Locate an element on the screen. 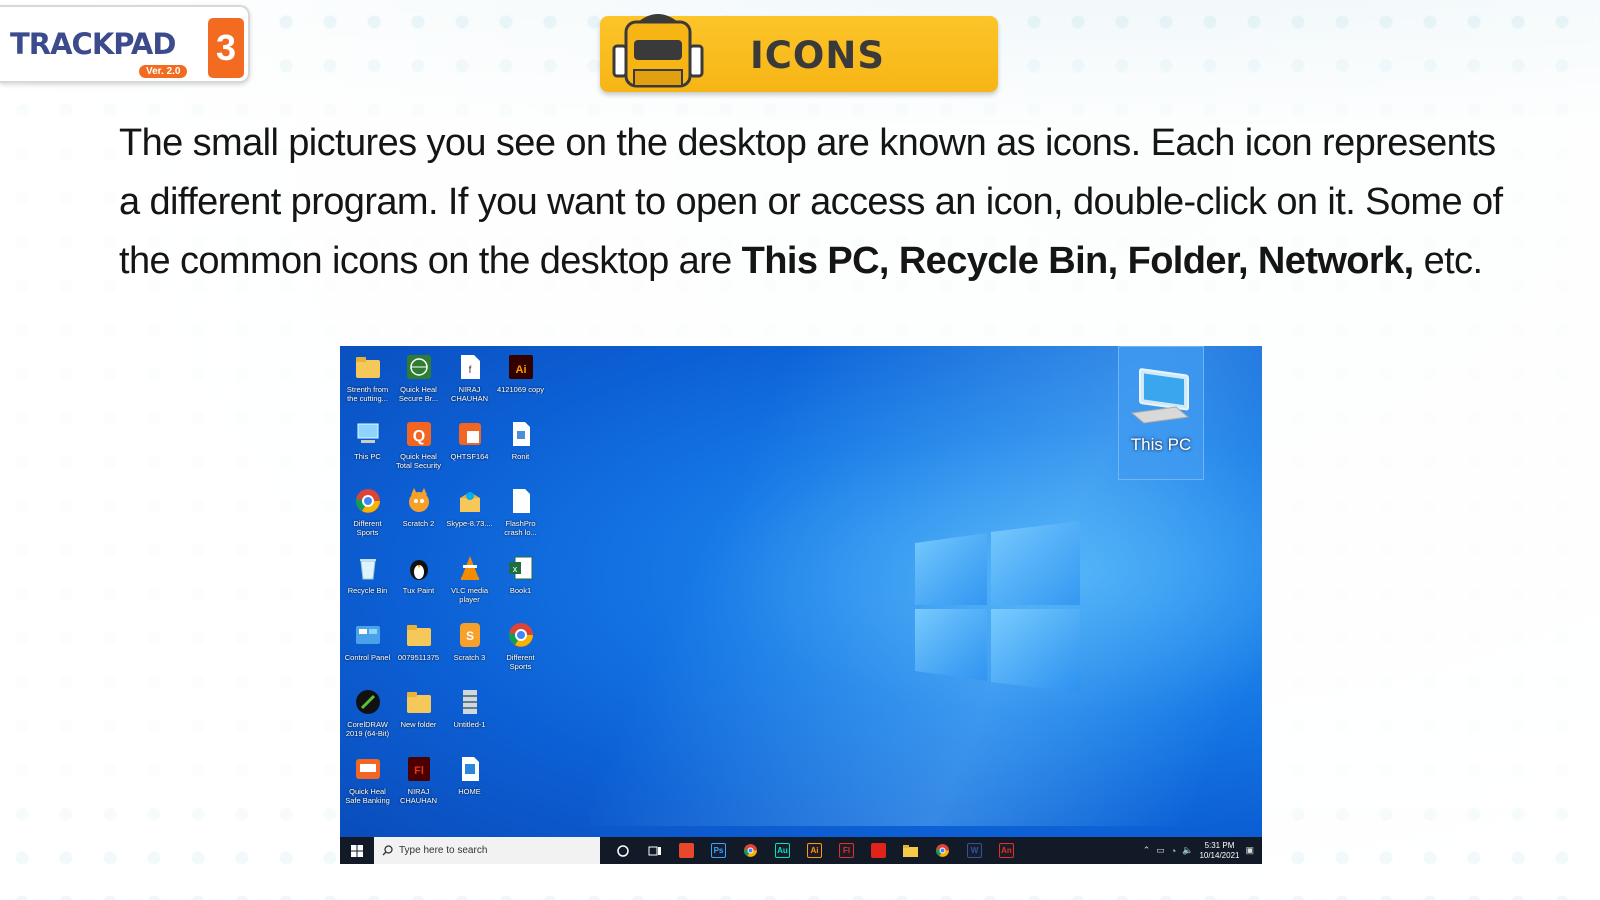 The height and width of the screenshot is (900, 1600). notifications-icon: ▣ is located at coordinates (1249, 850).